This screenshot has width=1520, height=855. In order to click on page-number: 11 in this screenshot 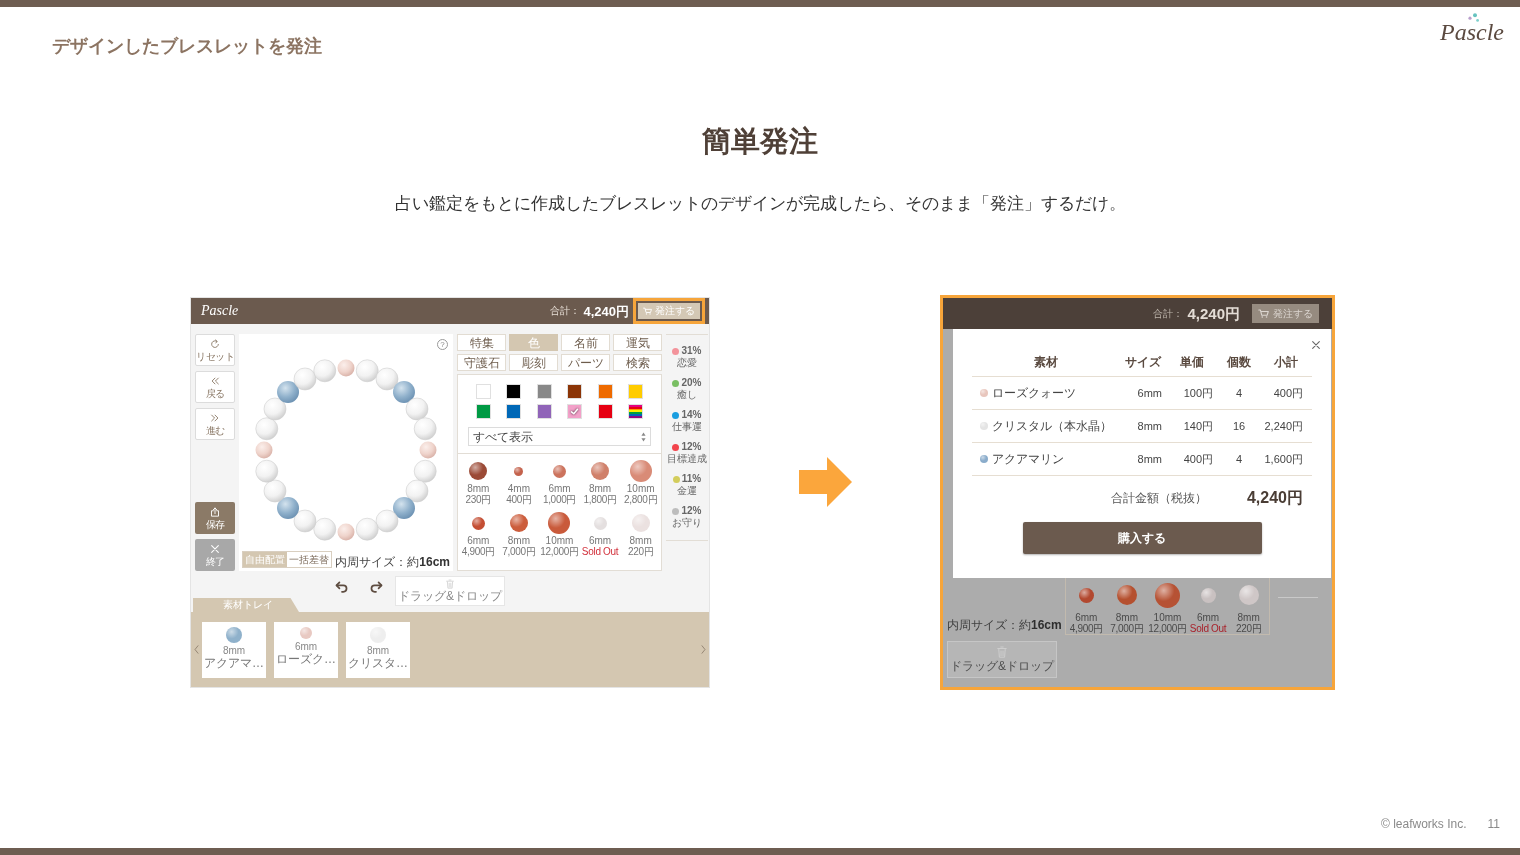, I will do `click(1493, 824)`.